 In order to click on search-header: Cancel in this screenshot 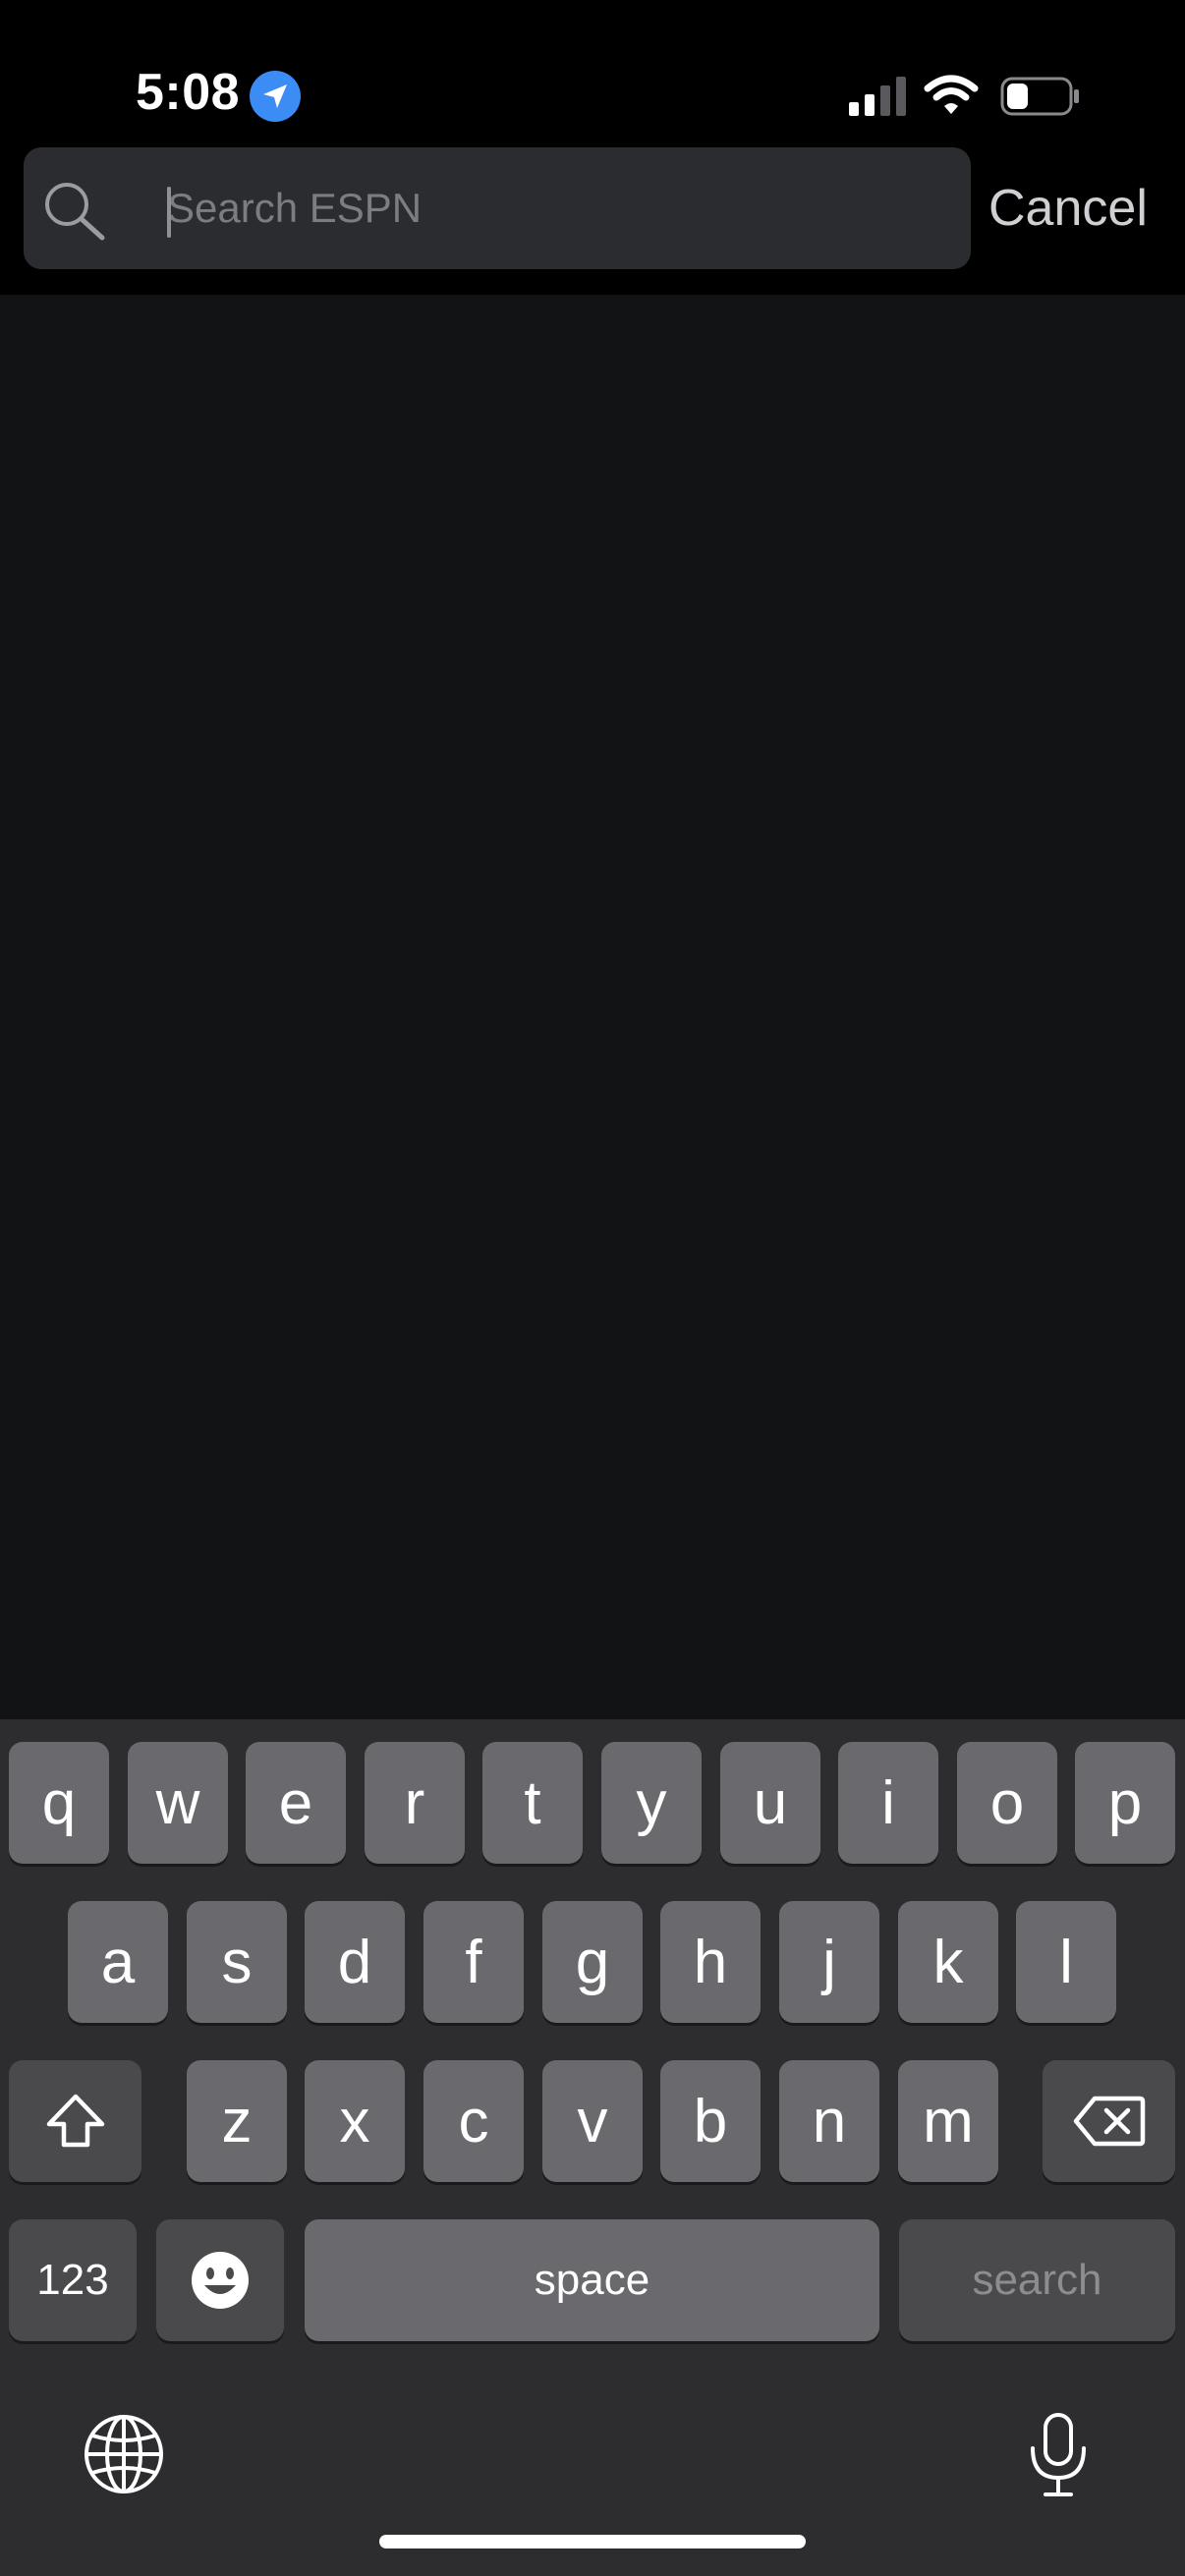, I will do `click(592, 221)`.